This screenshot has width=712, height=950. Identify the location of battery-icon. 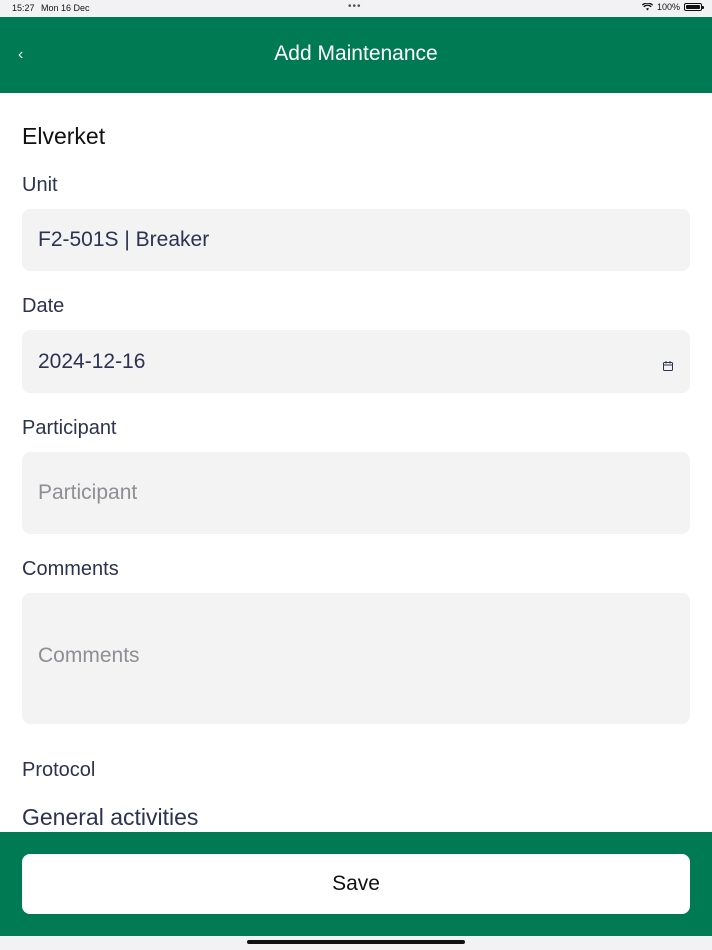
(694, 7).